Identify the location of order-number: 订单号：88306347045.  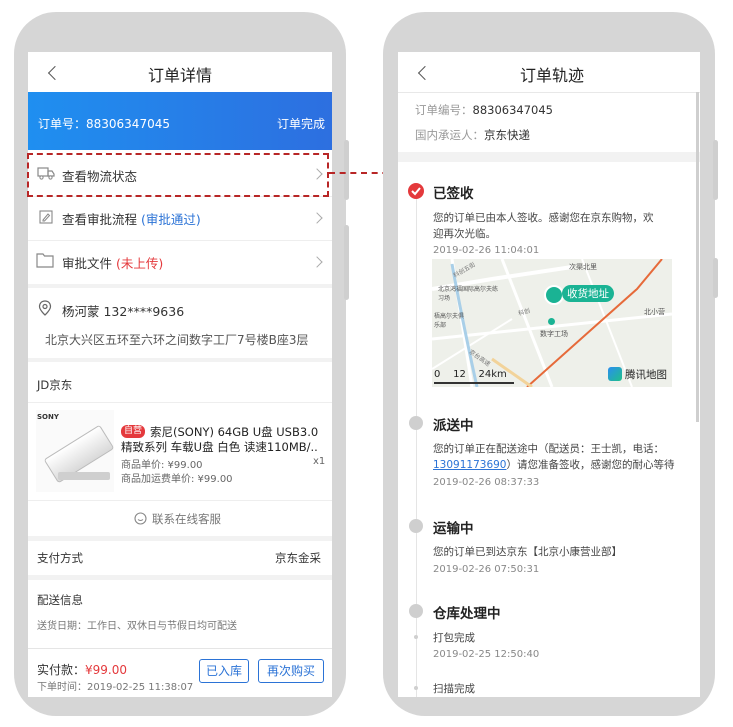
(104, 124).